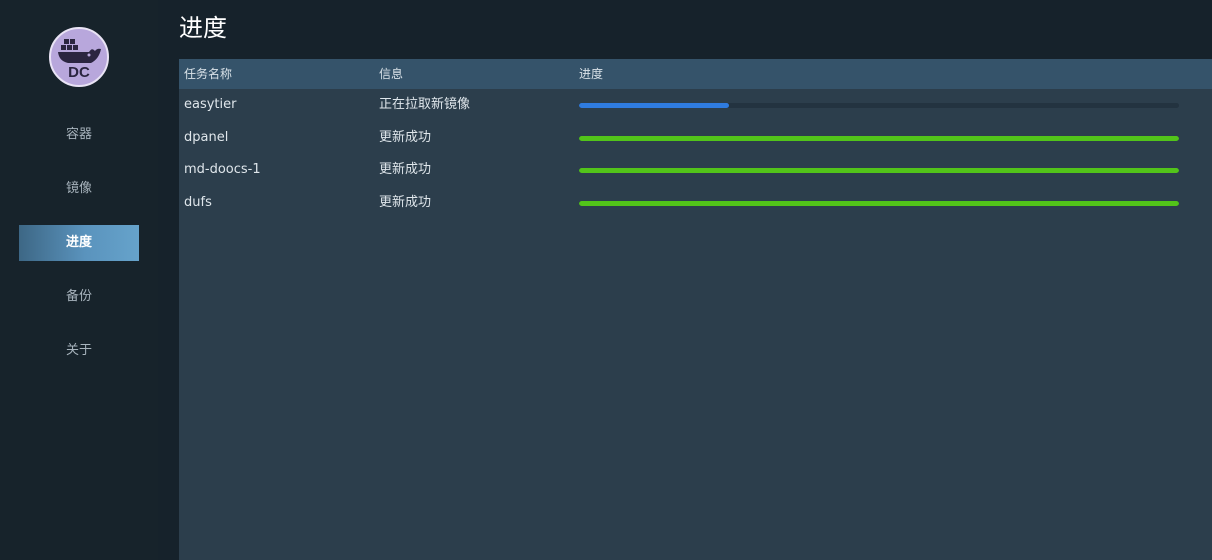 The image size is (1212, 560). I want to click on logo-text: DC, so click(79, 72).